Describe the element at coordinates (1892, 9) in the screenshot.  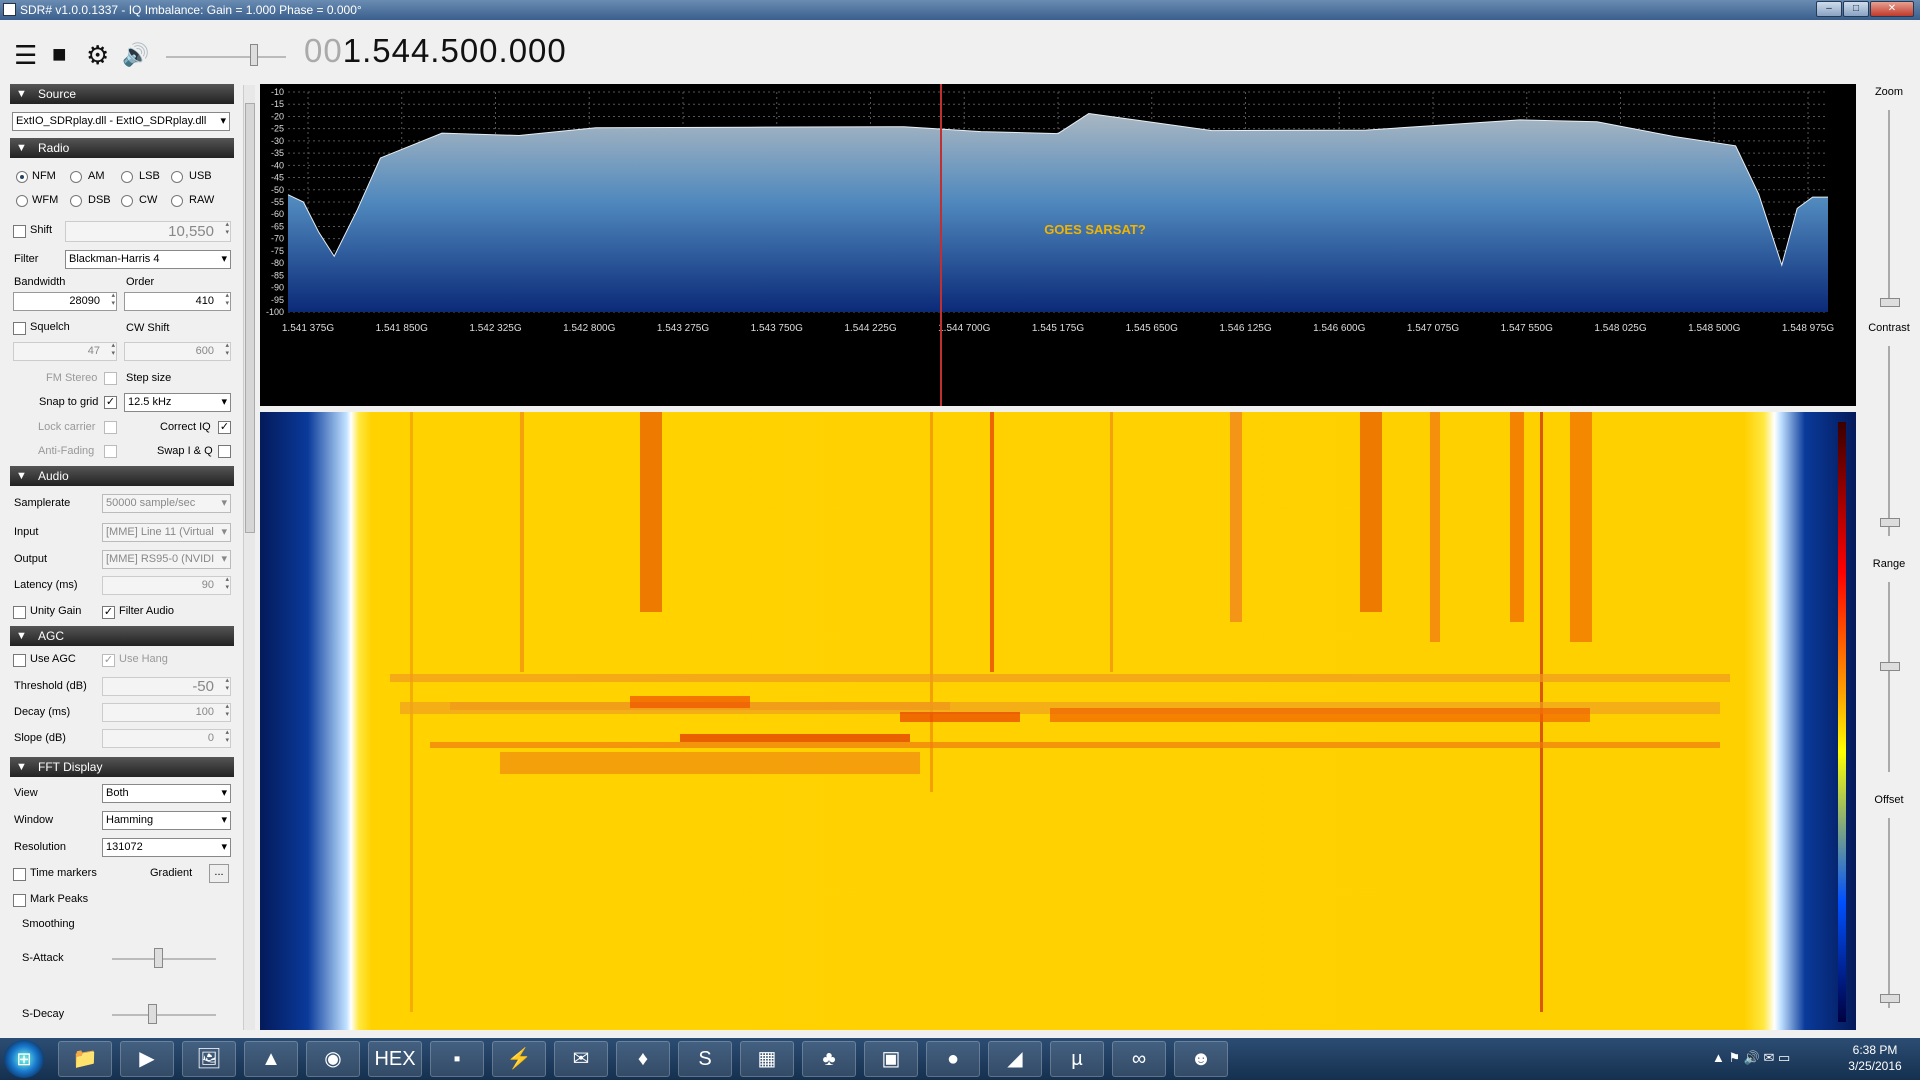
I see `close-button: ✕` at that location.